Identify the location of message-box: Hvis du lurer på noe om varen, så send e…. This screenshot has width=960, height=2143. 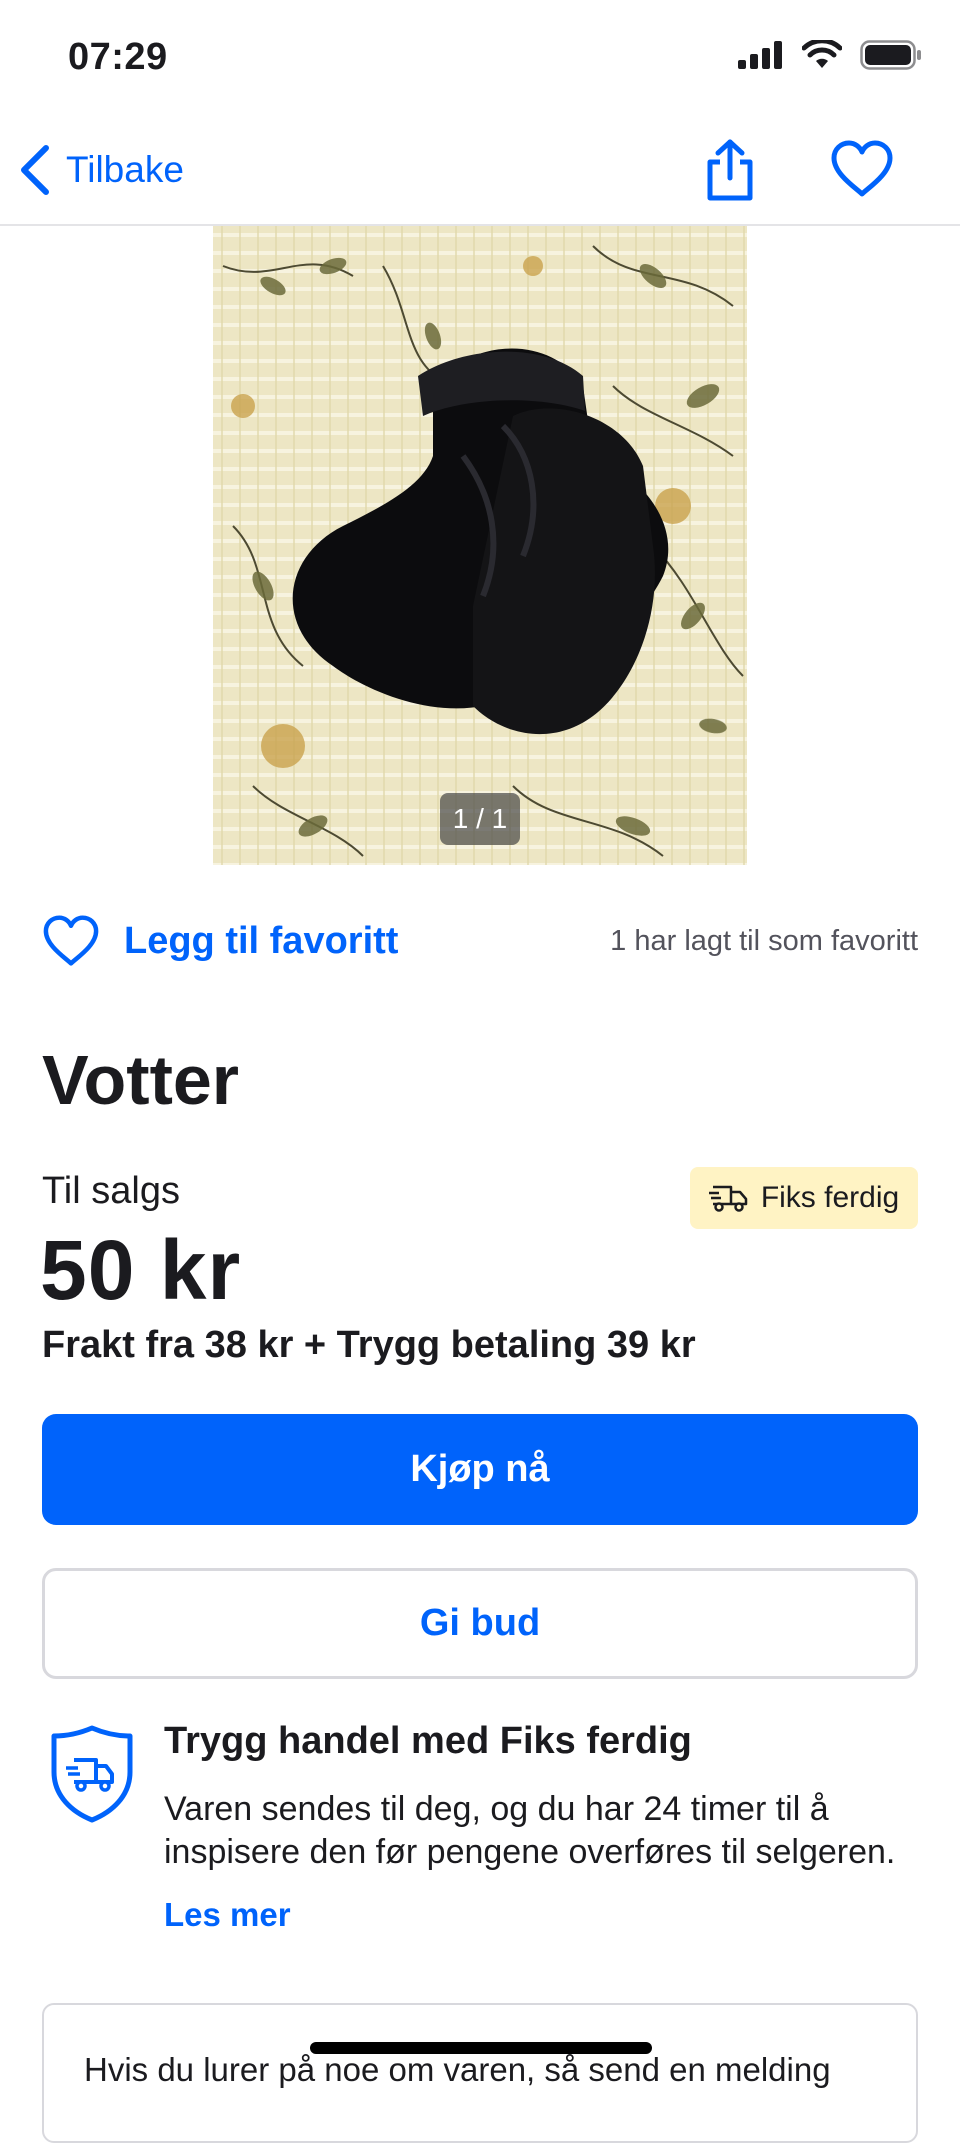
(480, 2073).